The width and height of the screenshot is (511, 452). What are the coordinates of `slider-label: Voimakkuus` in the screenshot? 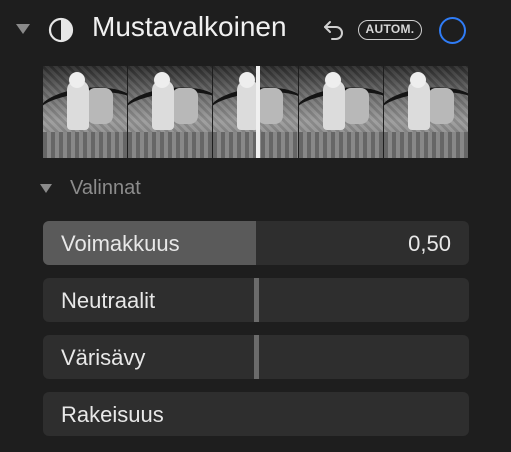 It's located at (120, 243).